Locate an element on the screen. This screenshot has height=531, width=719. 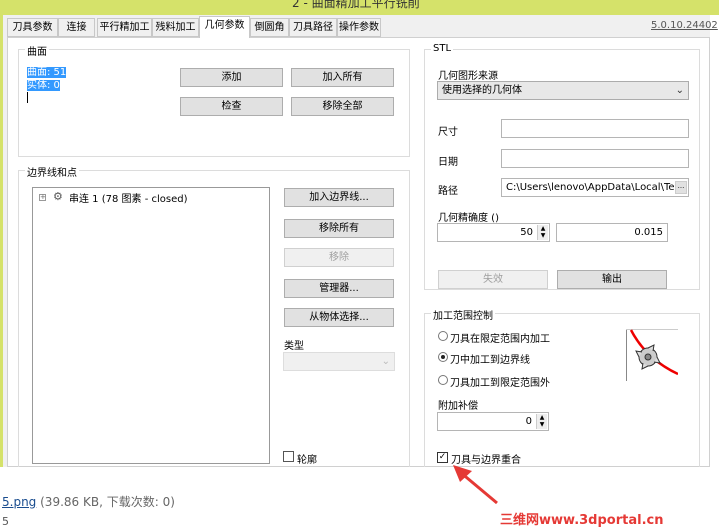
tool-position-diagram is located at coordinates (652, 355).